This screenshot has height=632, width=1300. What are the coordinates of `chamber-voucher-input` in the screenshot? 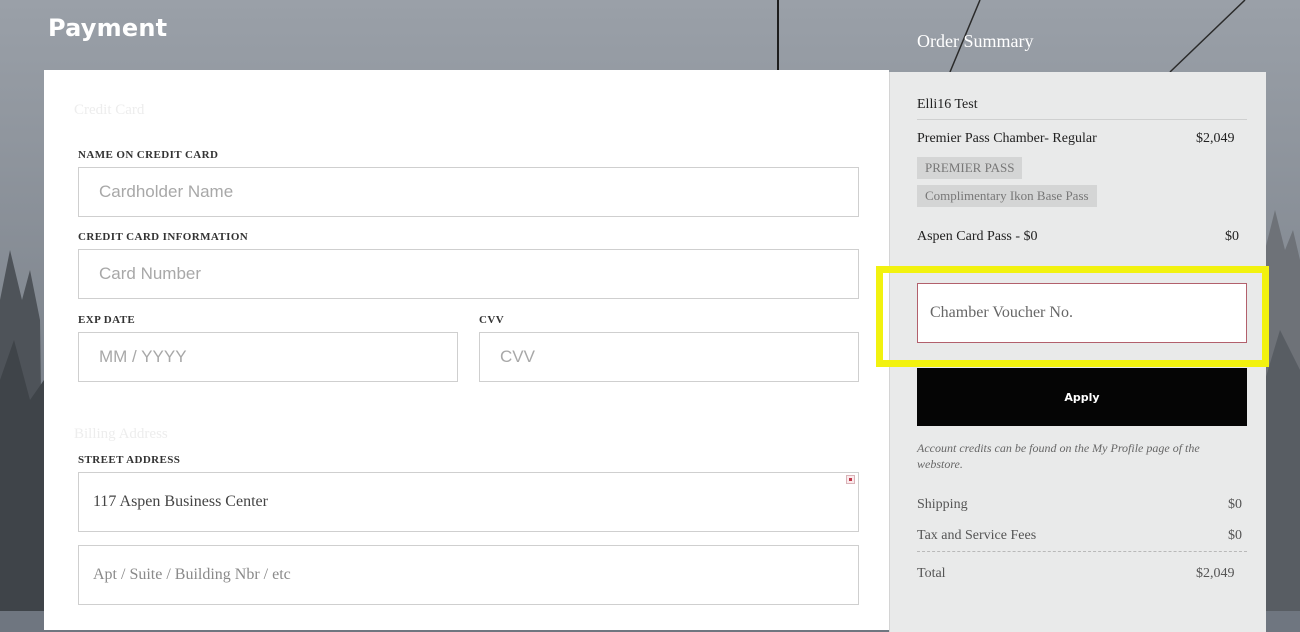 It's located at (1082, 313).